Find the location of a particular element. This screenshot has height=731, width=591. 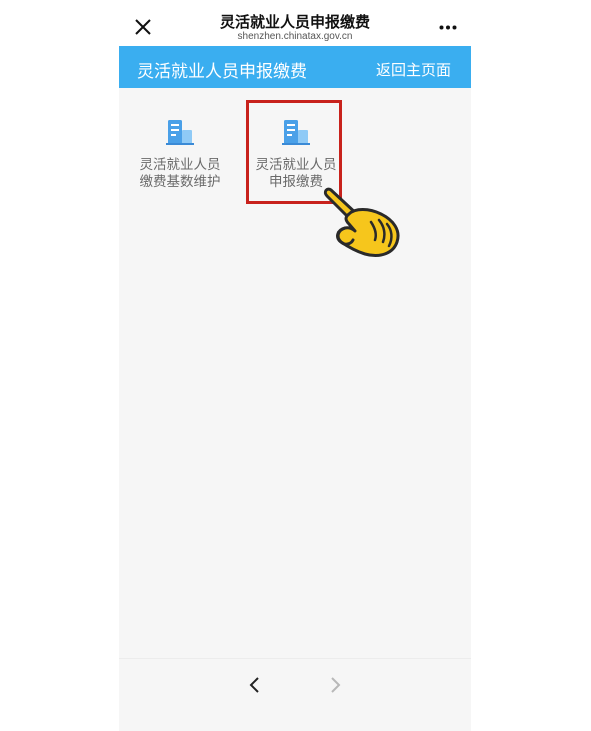

menu-item-declare-payment: 灵活就业人员 申报缴费 is located at coordinates (296, 154).